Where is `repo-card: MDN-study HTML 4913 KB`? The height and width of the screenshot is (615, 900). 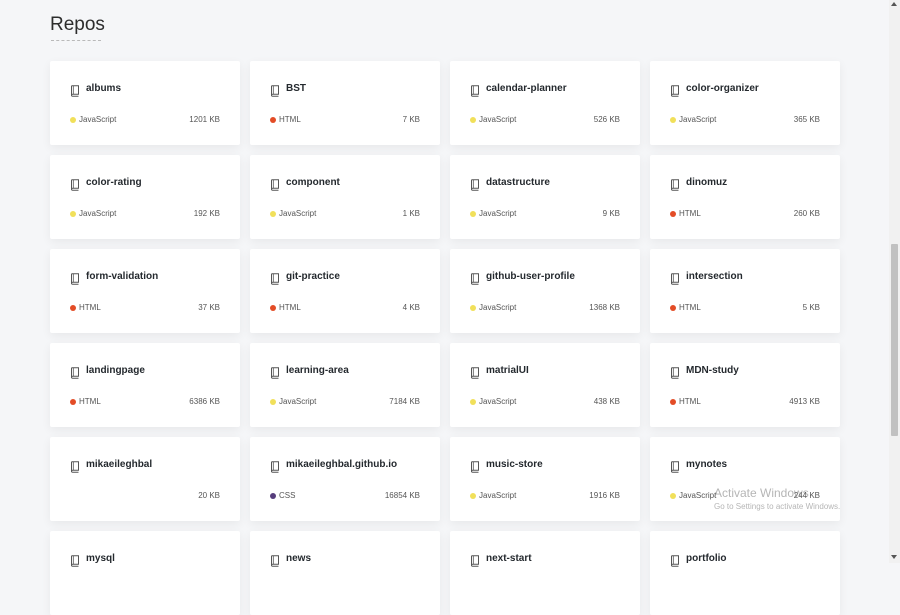
repo-card: MDN-study HTML 4913 KB is located at coordinates (745, 385).